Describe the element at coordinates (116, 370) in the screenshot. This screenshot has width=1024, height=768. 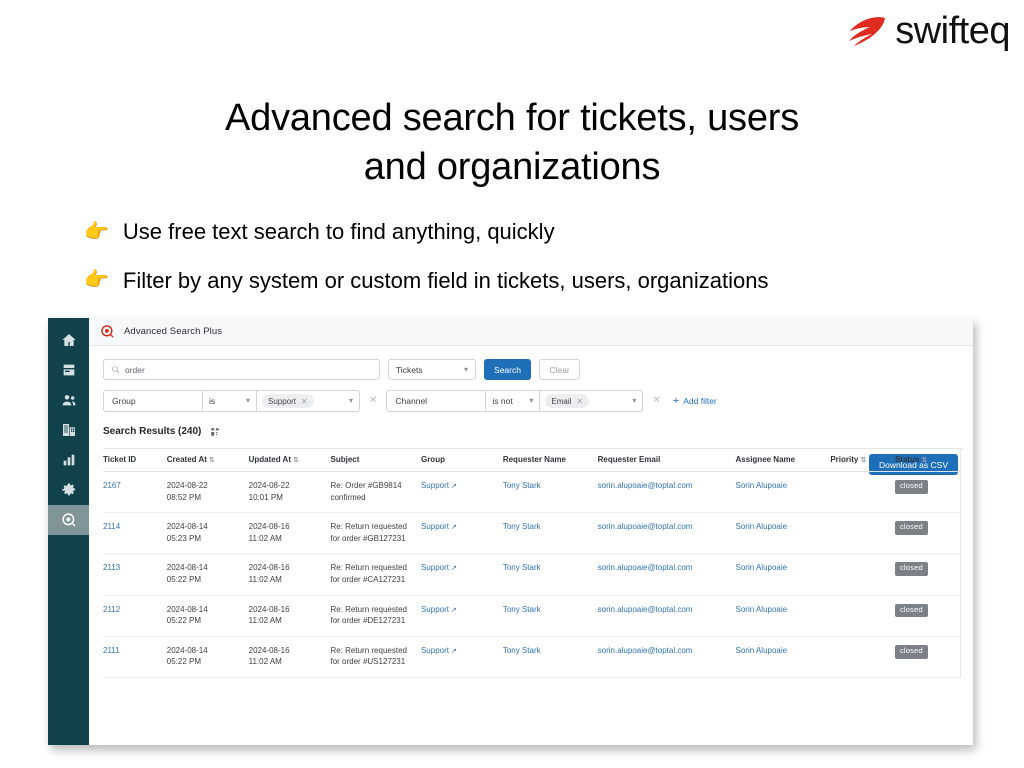
I see `search-icon` at that location.